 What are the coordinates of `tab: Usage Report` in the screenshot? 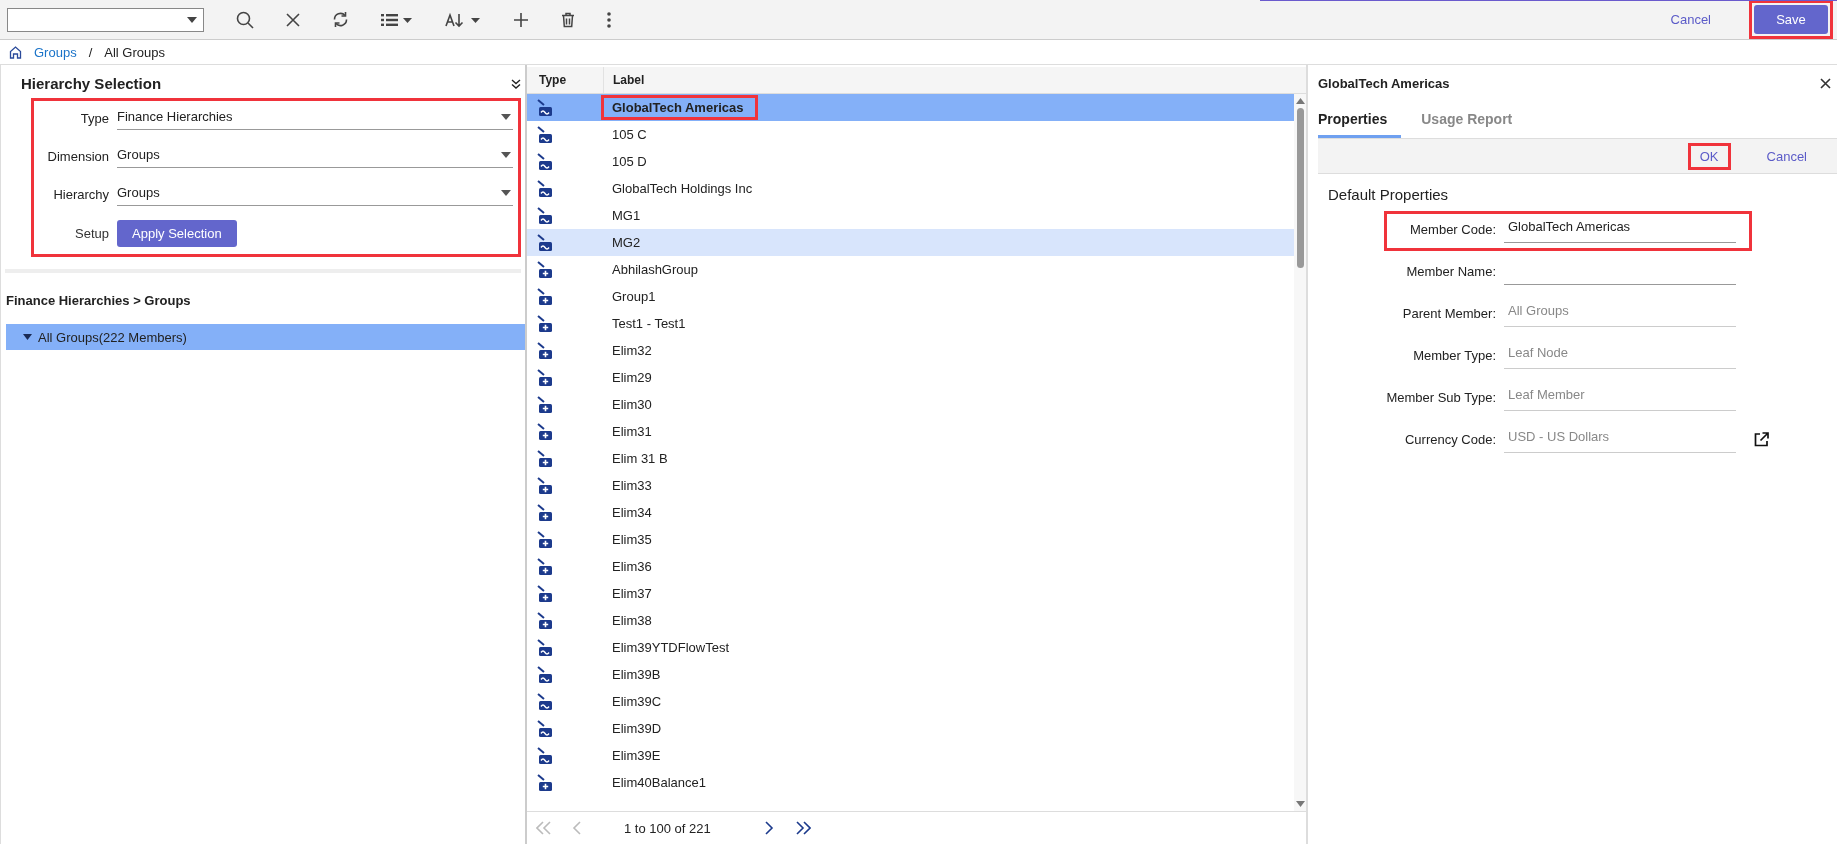 It's located at (1467, 121).